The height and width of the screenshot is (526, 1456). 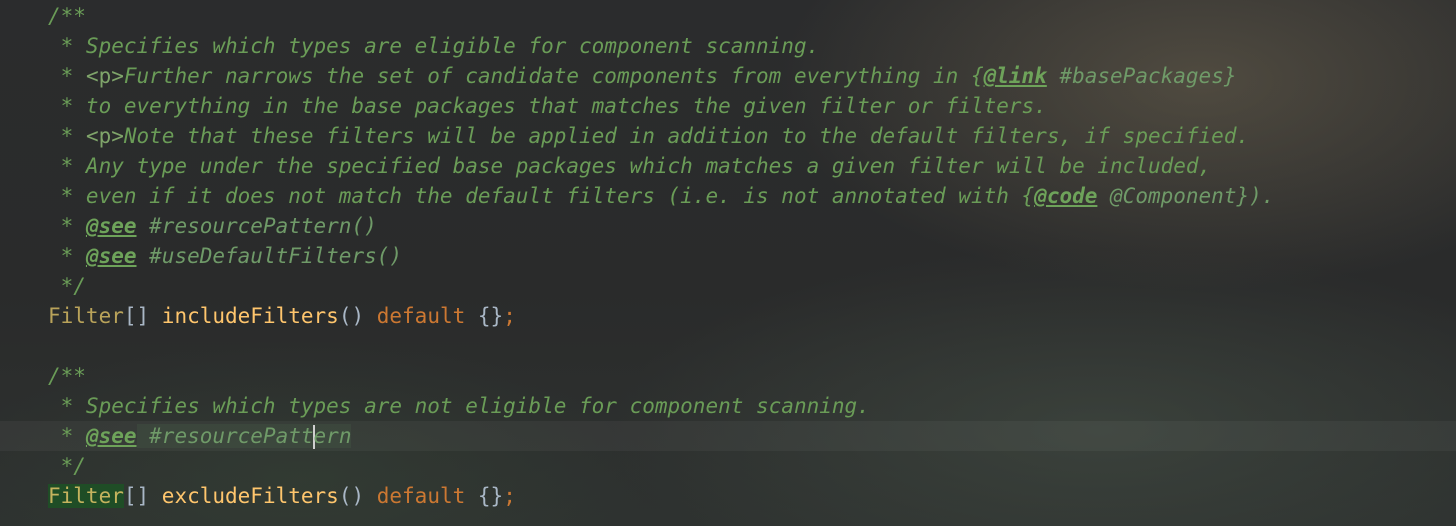 What do you see at coordinates (1185, 196) in the screenshot?
I see `javadoc-reference: @Component}).` at bounding box center [1185, 196].